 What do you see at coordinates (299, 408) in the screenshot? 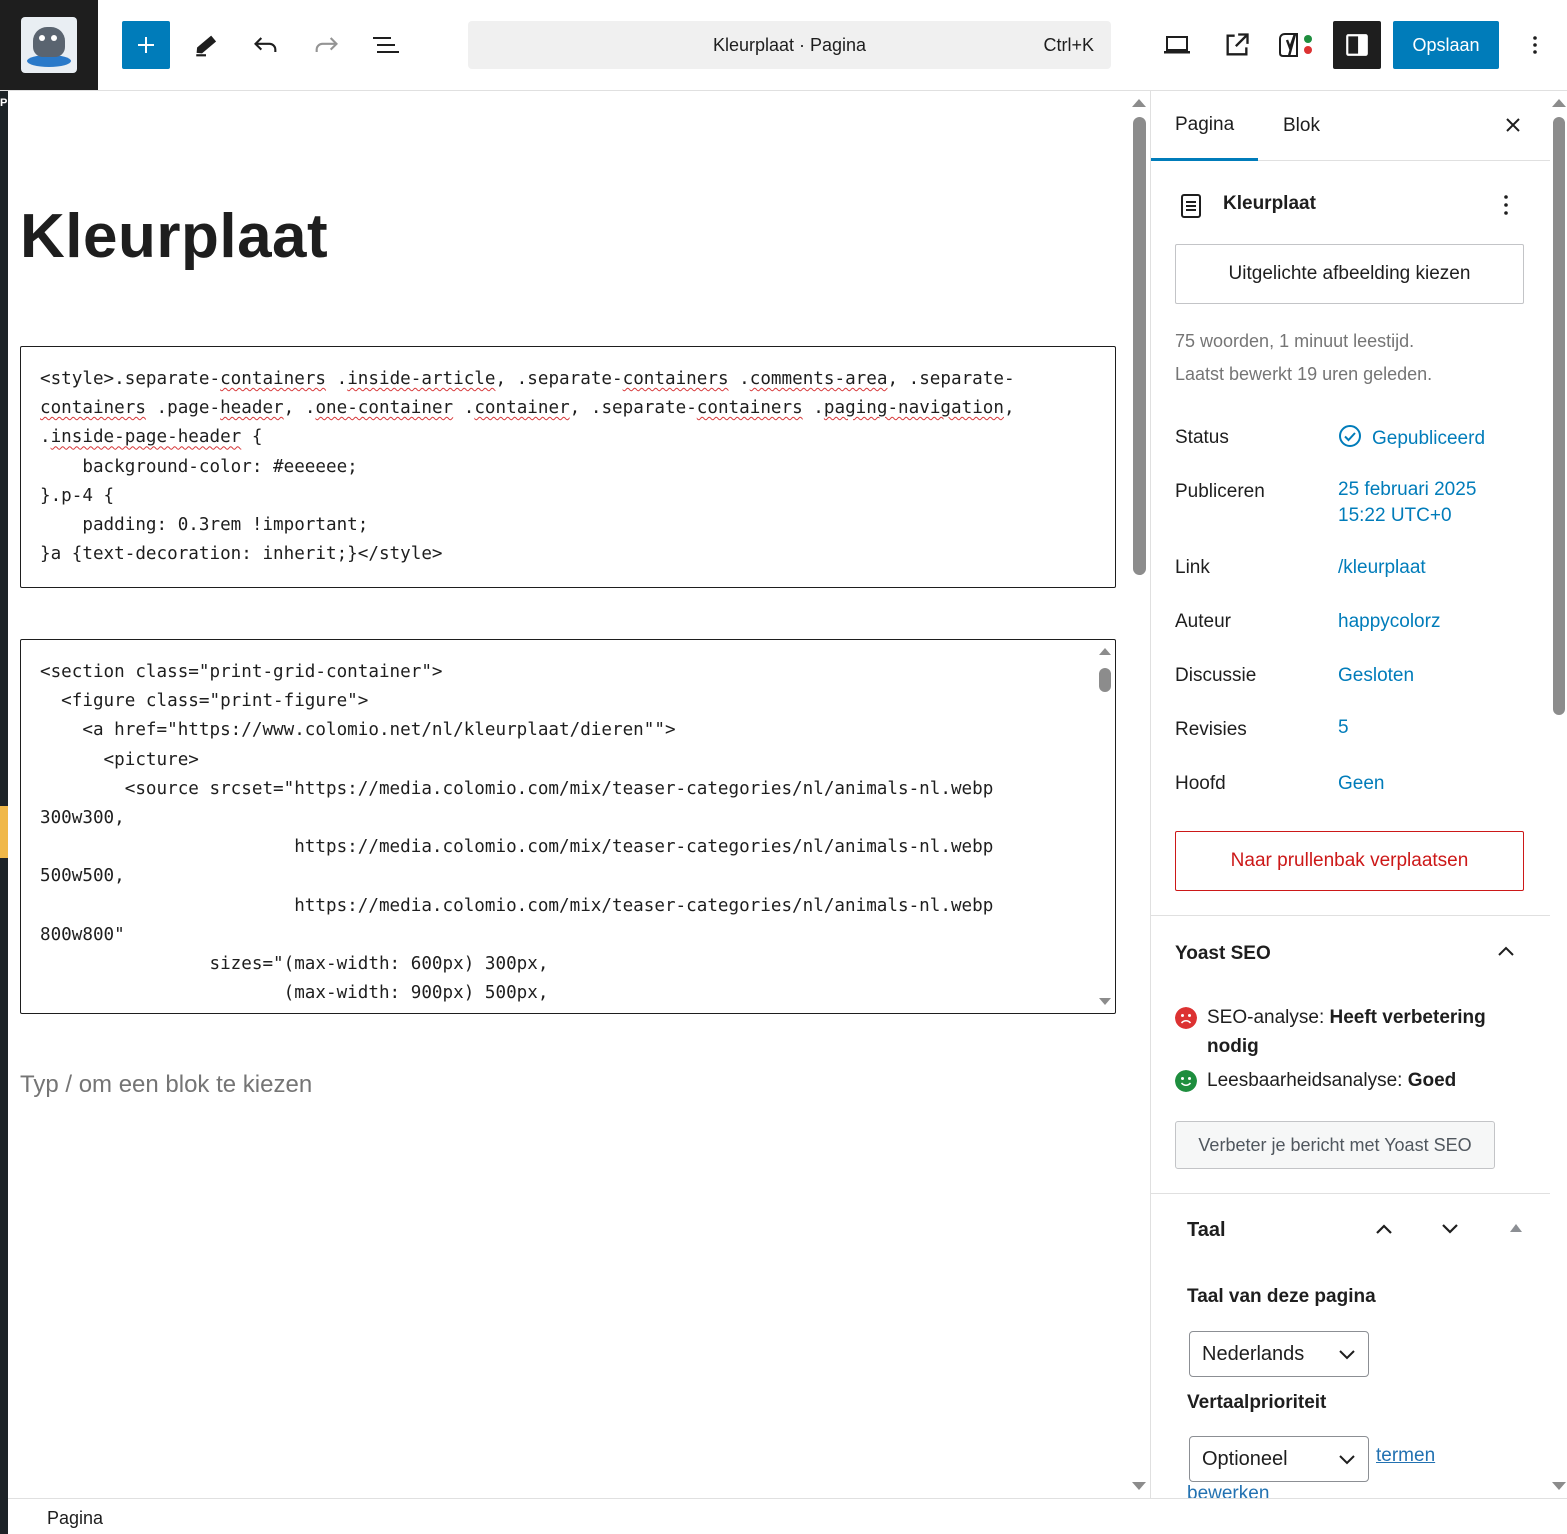
I see `code-text: , .` at bounding box center [299, 408].